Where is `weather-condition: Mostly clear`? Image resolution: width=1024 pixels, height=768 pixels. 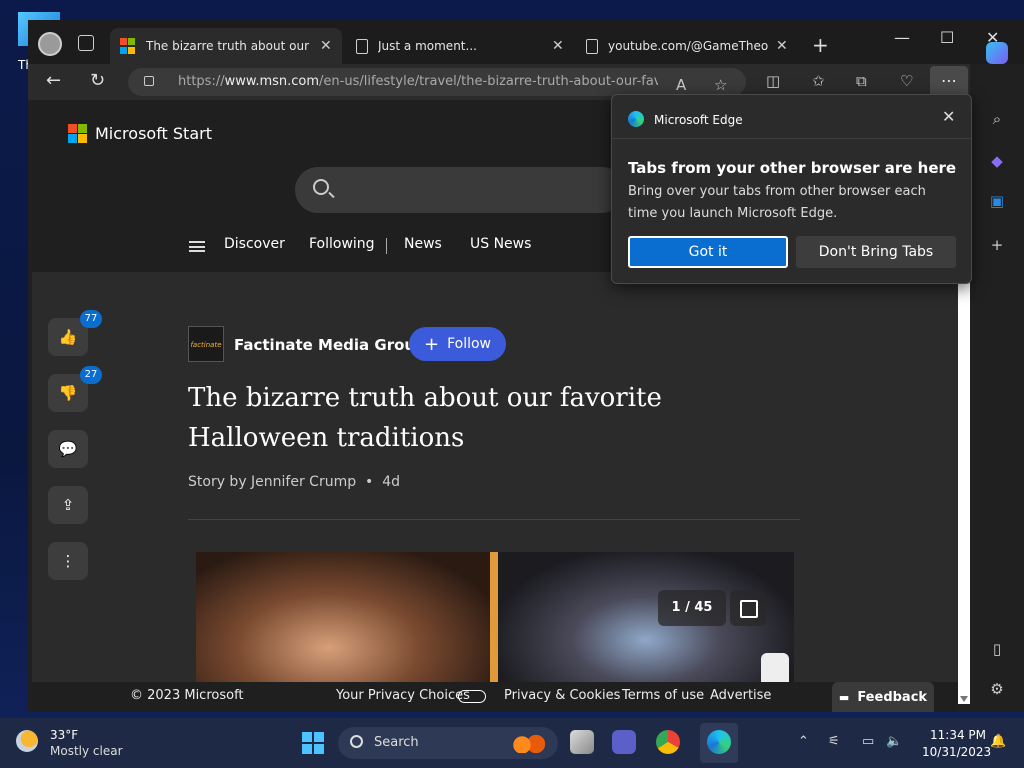 weather-condition: Mostly clear is located at coordinates (86, 751).